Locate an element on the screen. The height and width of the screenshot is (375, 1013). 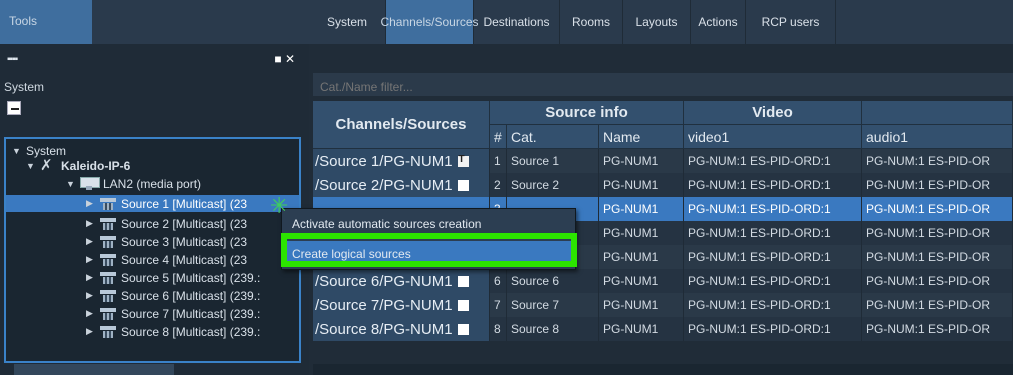
tree-item: ▶ Source 2 [Multicast] (23 is located at coordinates (166, 223).